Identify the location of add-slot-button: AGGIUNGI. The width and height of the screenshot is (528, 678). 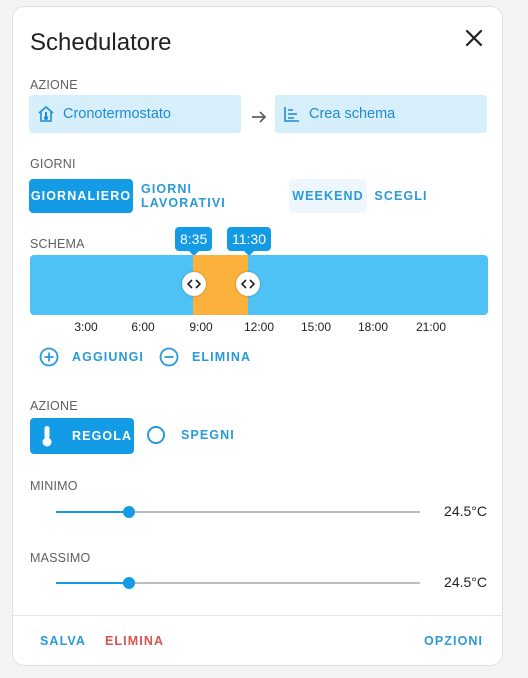
(91, 357).